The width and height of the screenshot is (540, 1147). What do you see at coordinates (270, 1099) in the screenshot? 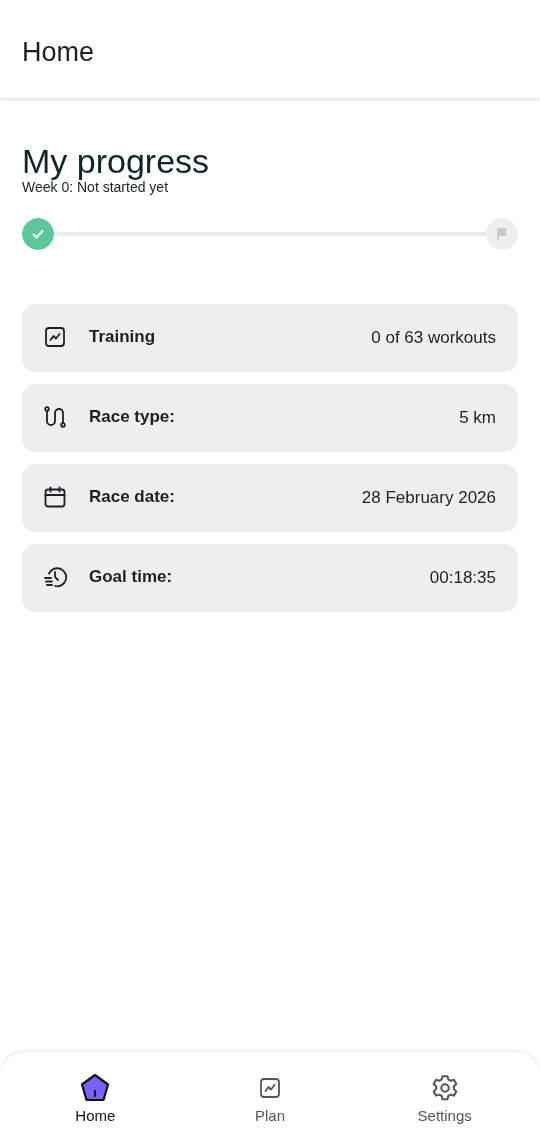
I see `nav-tab: Plan` at bounding box center [270, 1099].